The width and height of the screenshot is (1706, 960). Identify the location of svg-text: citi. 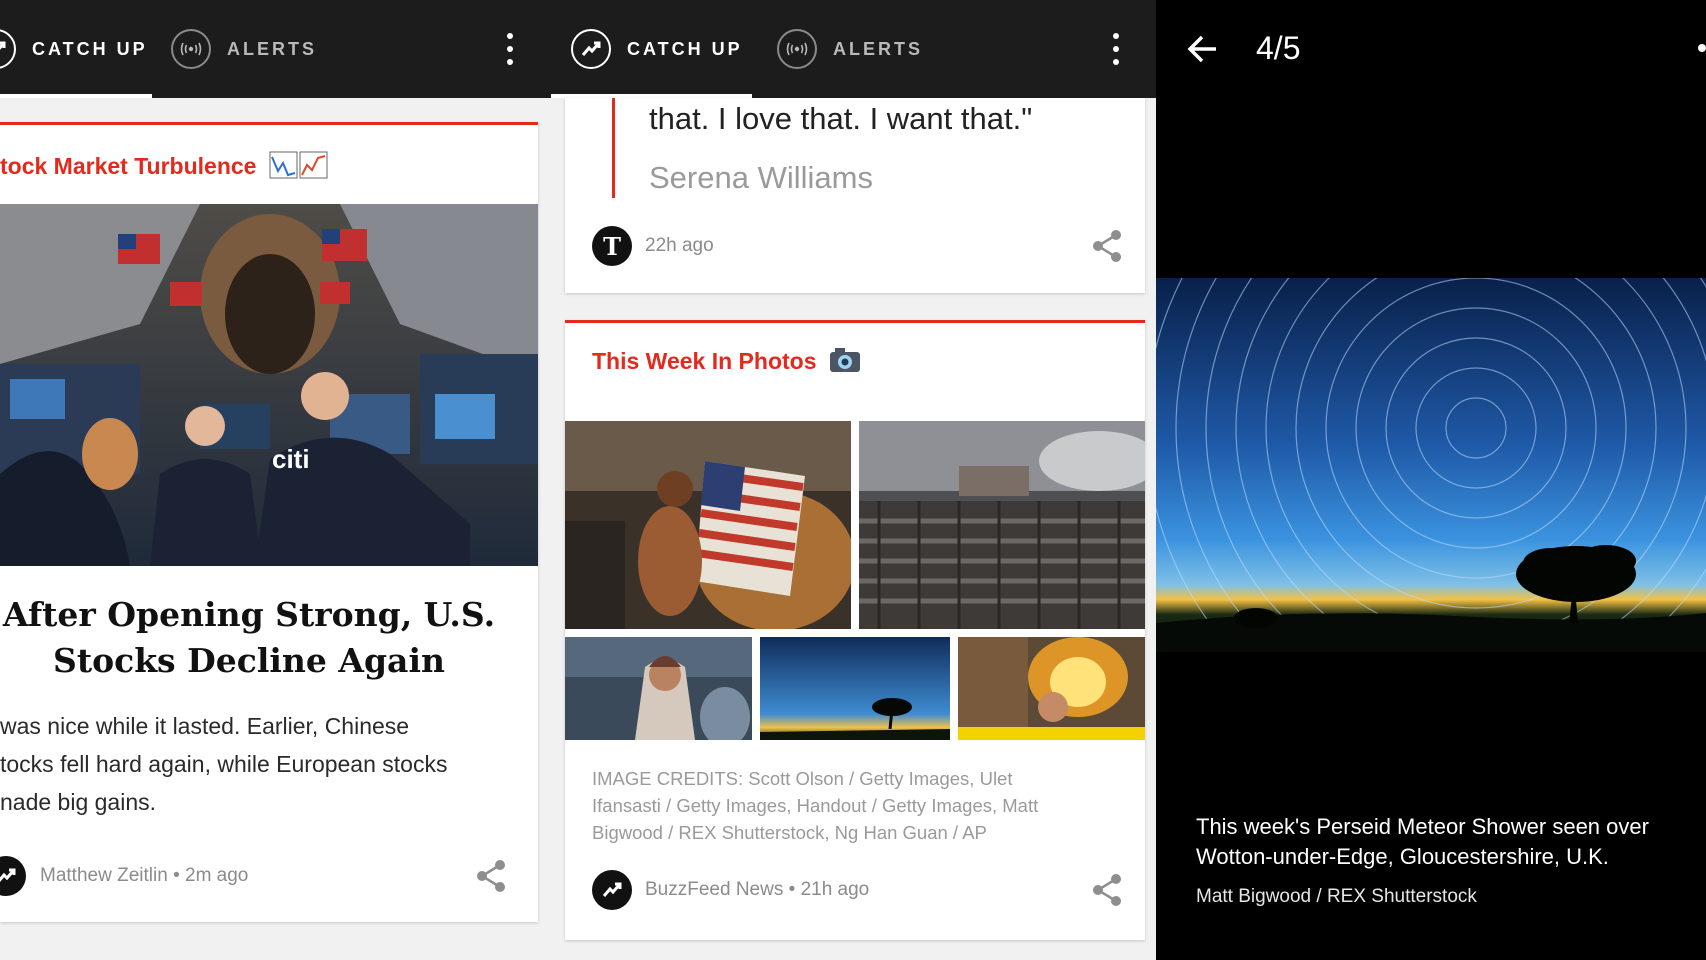
(291, 459).